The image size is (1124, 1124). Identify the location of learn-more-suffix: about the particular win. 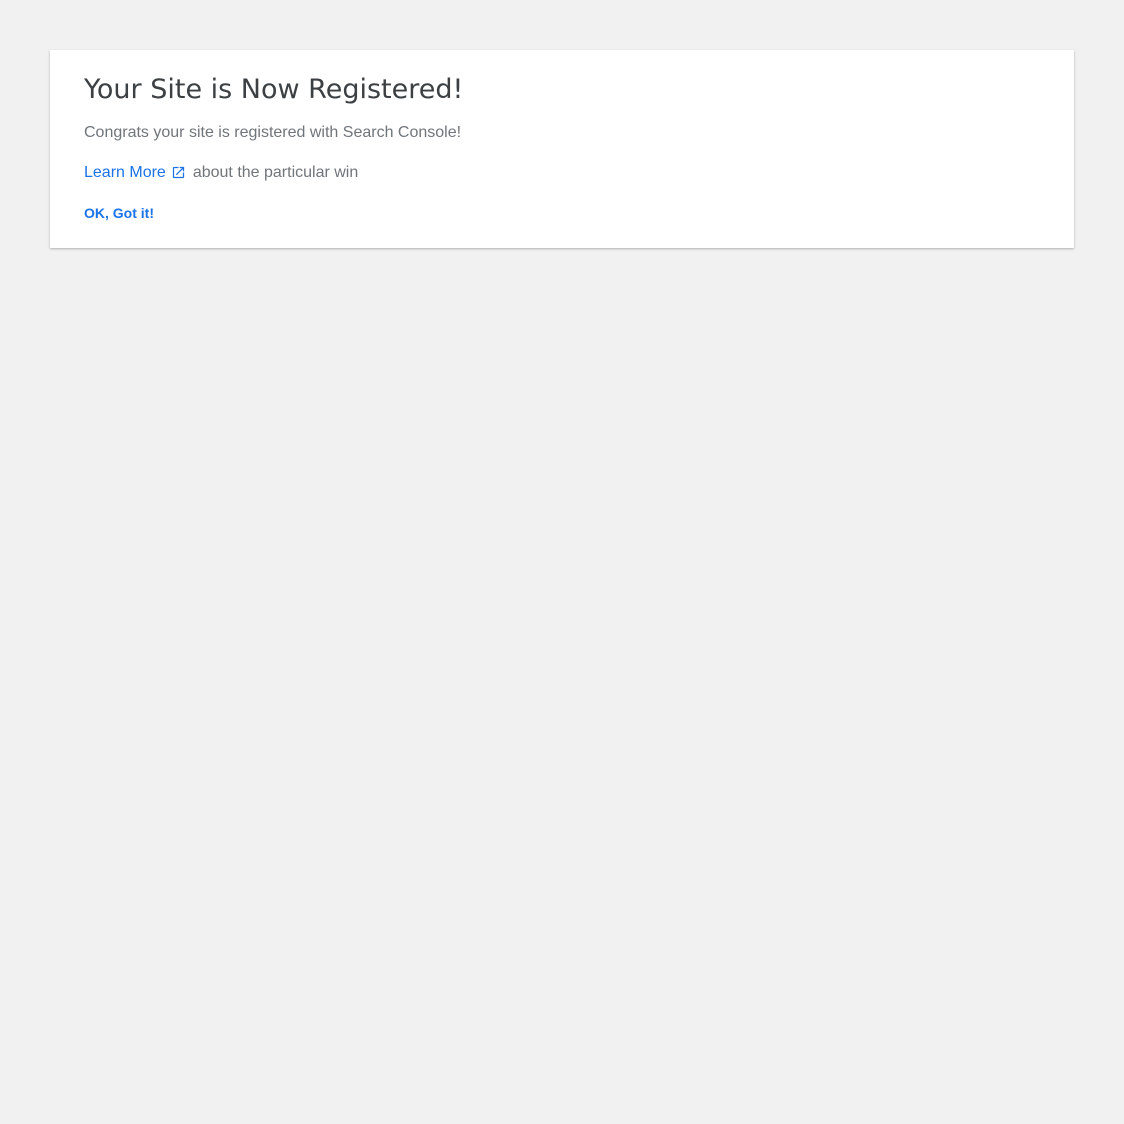
(275, 172).